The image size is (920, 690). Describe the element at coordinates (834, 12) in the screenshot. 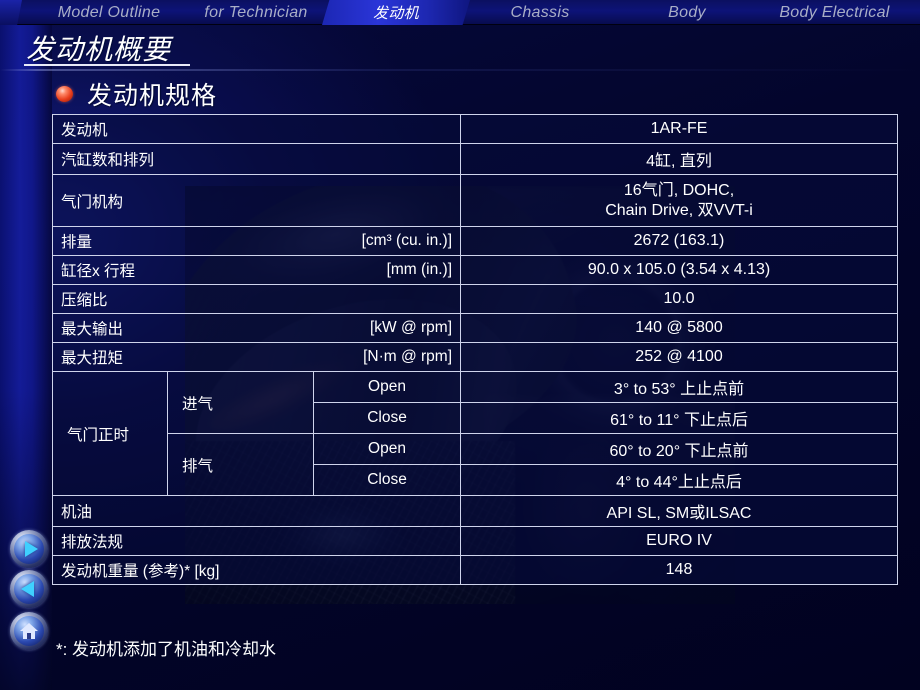

I see `tab-body-electrical: Body Electrical` at that location.